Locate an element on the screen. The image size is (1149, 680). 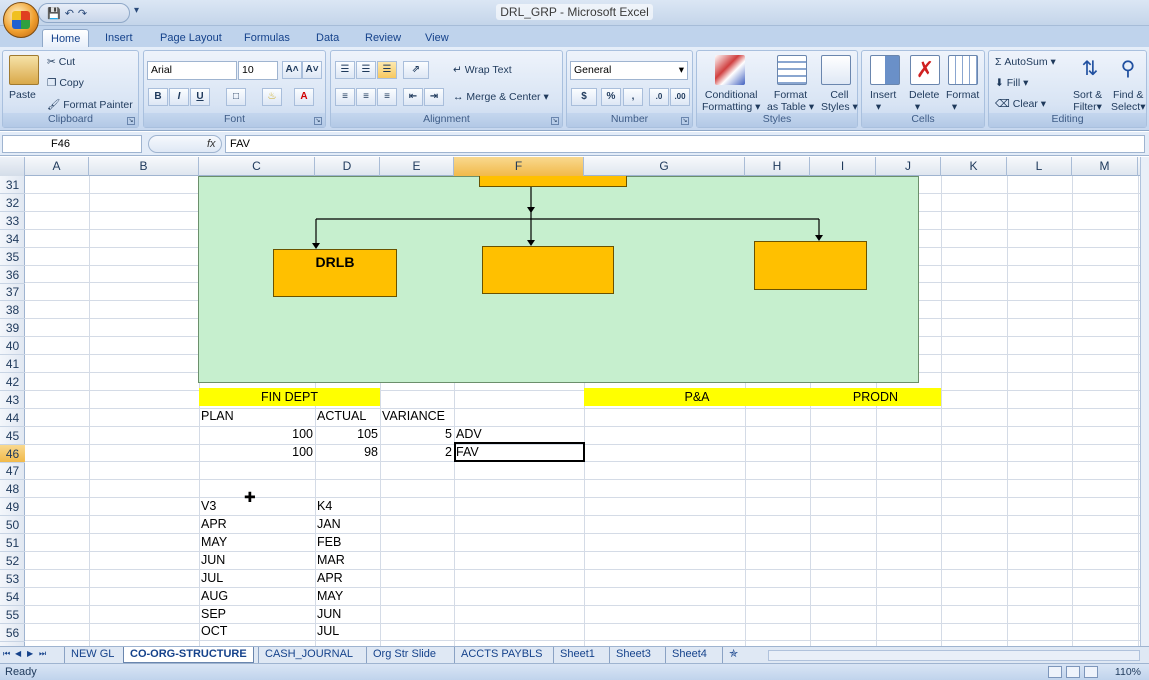
row-header: 56 is located at coordinates (12, 633).